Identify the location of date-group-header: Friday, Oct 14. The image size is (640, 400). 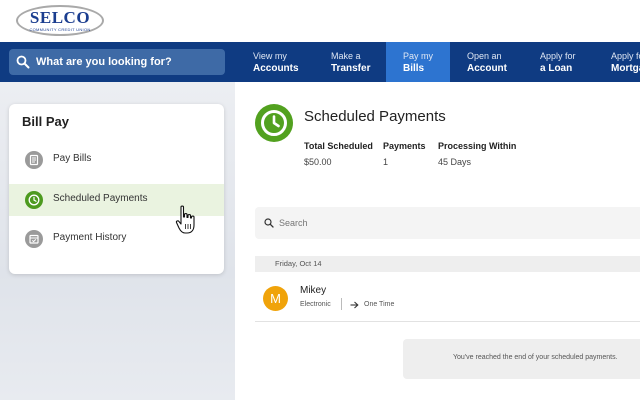
(447, 264).